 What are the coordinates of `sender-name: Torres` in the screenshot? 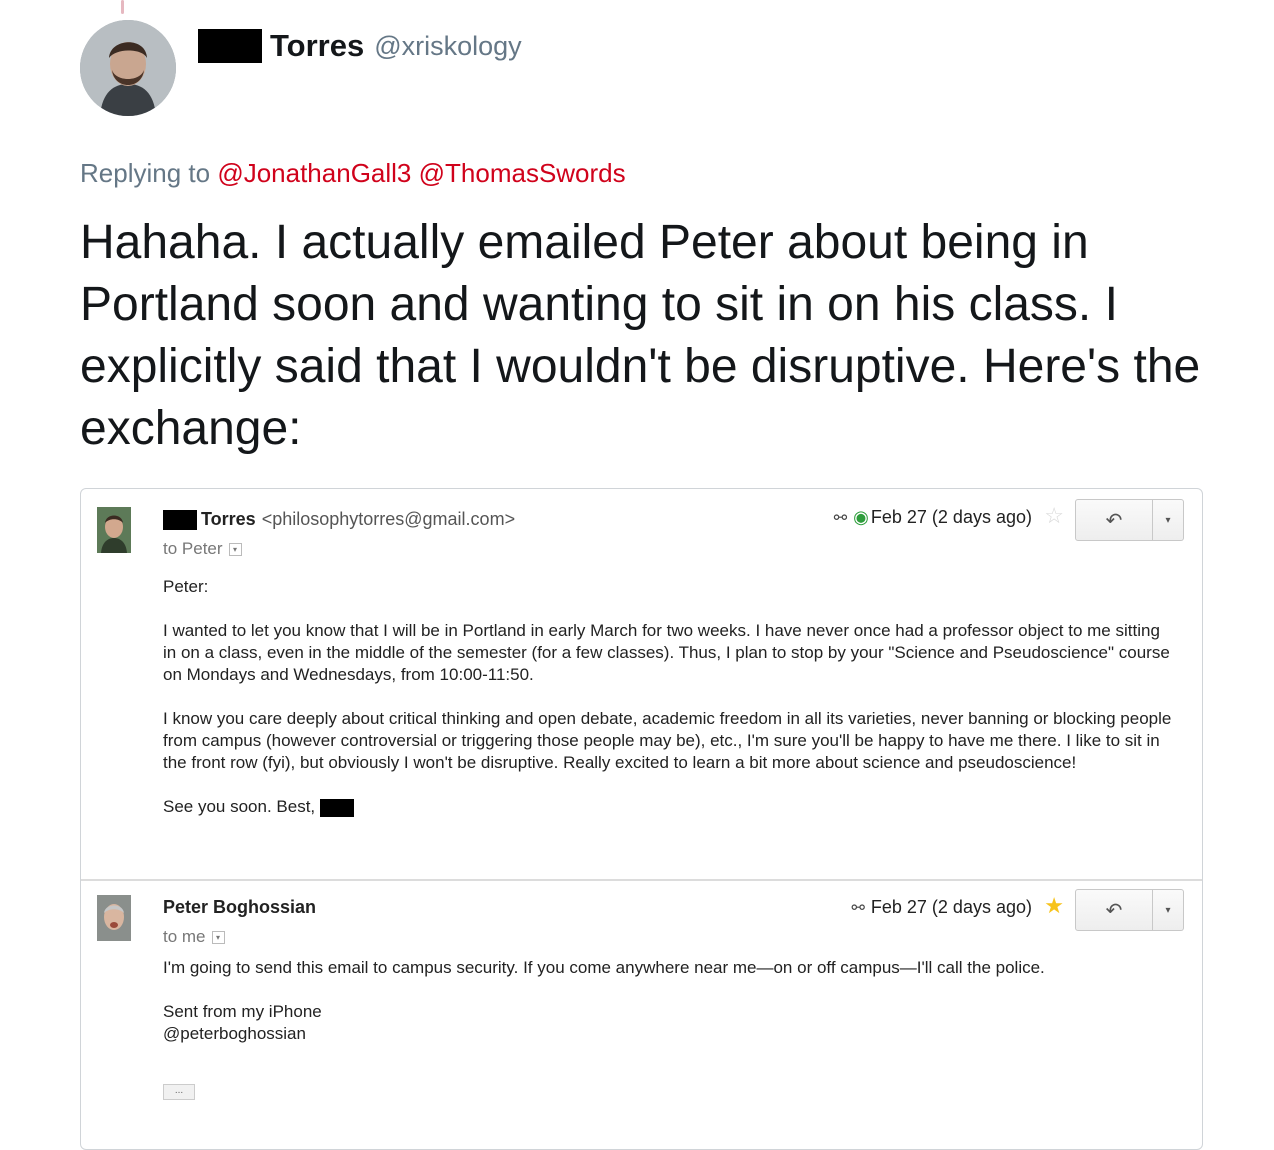 It's located at (228, 519).